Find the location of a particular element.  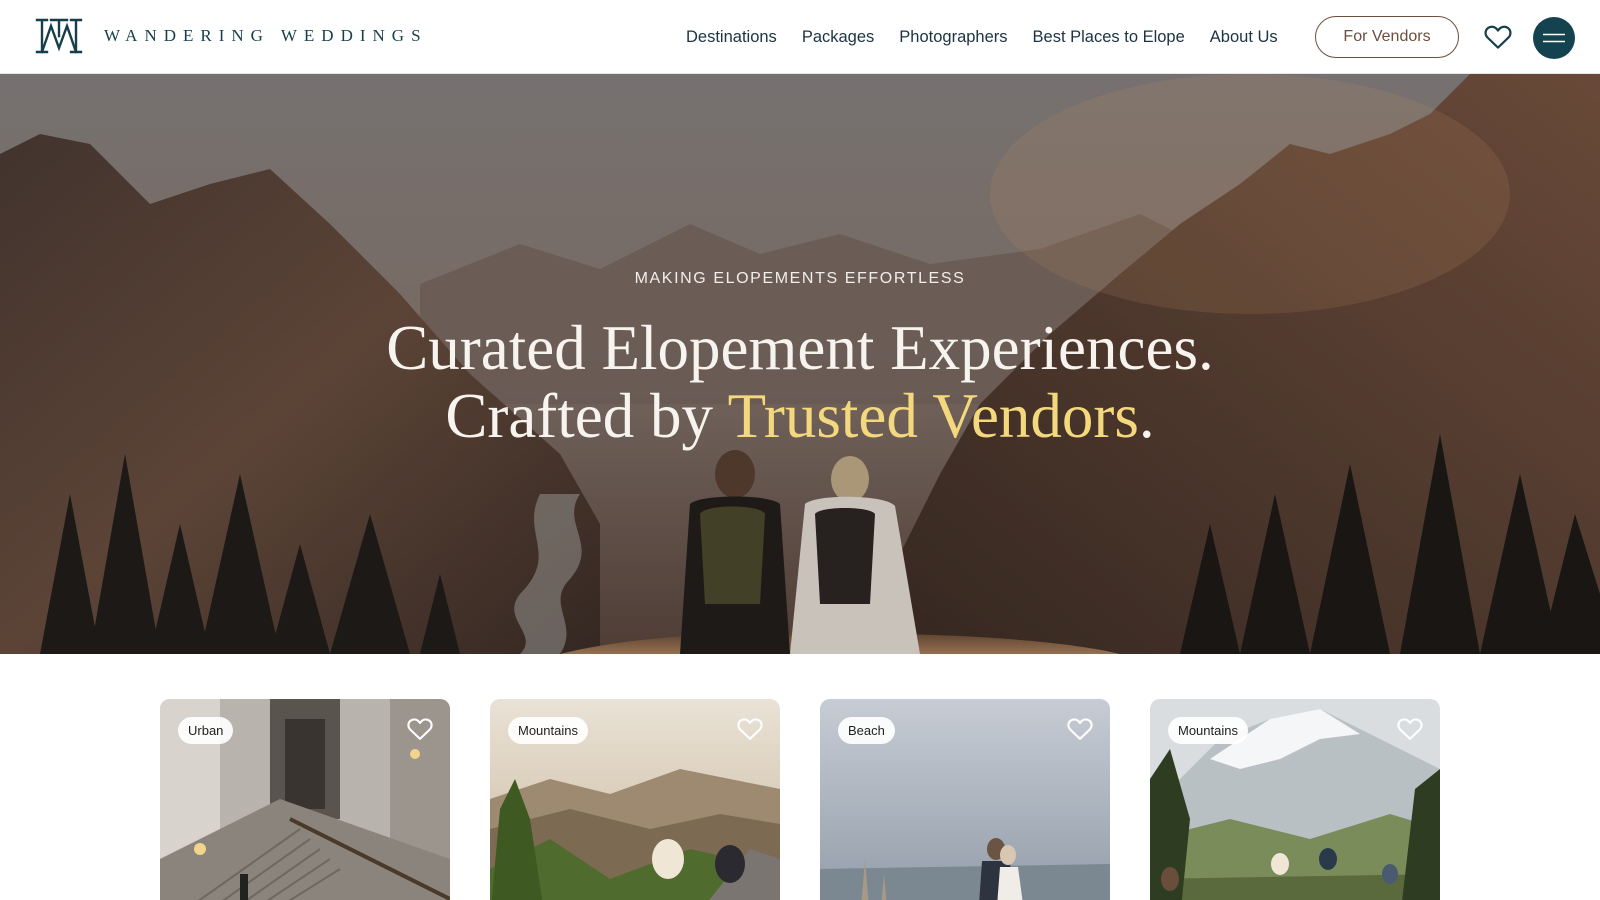

nav-about-us: About Us is located at coordinates (1244, 37).